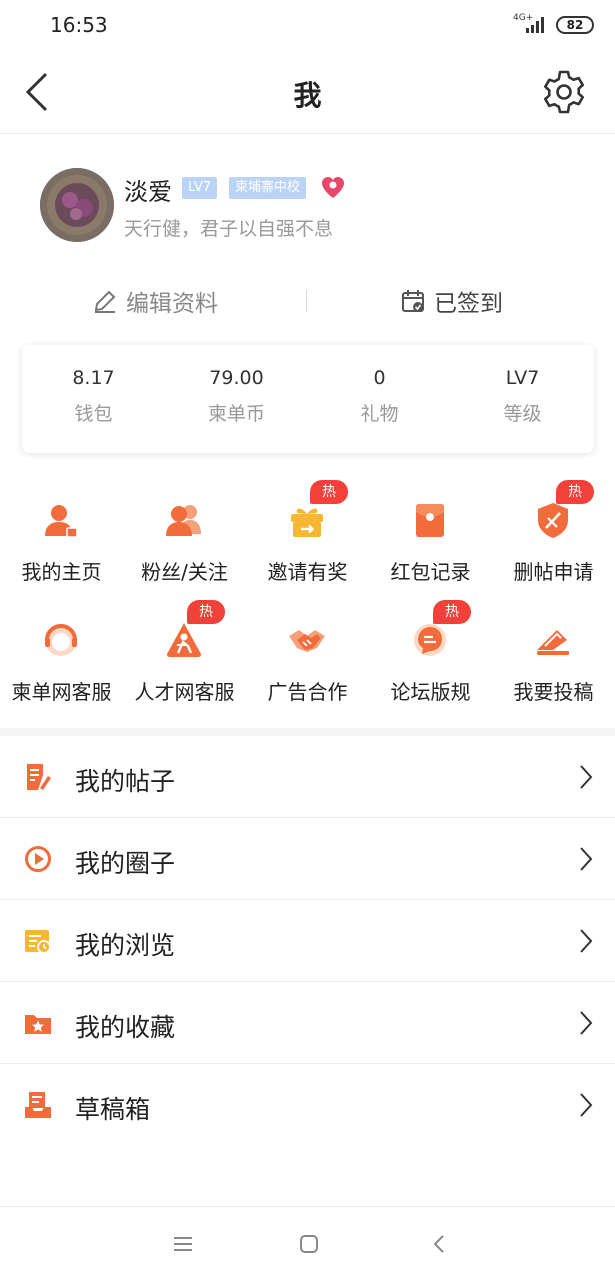 This screenshot has width=615, height=1280. What do you see at coordinates (113, 1109) in the screenshot?
I see `menu-label: 草稿箱` at bounding box center [113, 1109].